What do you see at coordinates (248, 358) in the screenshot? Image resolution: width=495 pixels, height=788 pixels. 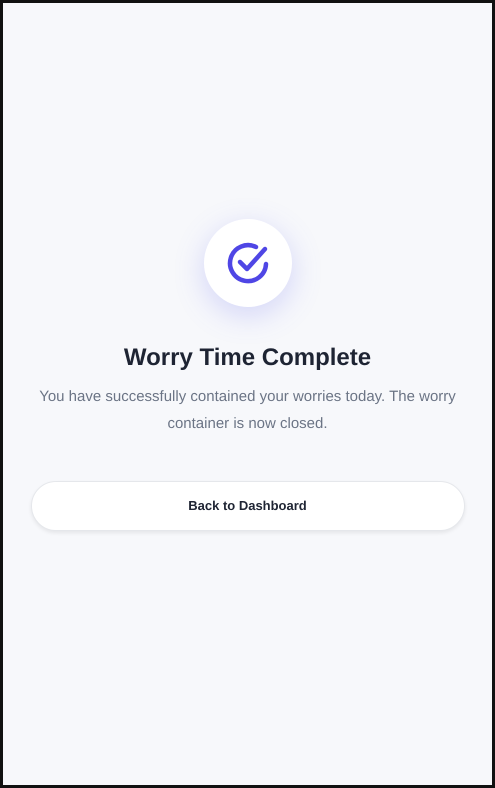 I see `completion-title: Worry Time Complete` at bounding box center [248, 358].